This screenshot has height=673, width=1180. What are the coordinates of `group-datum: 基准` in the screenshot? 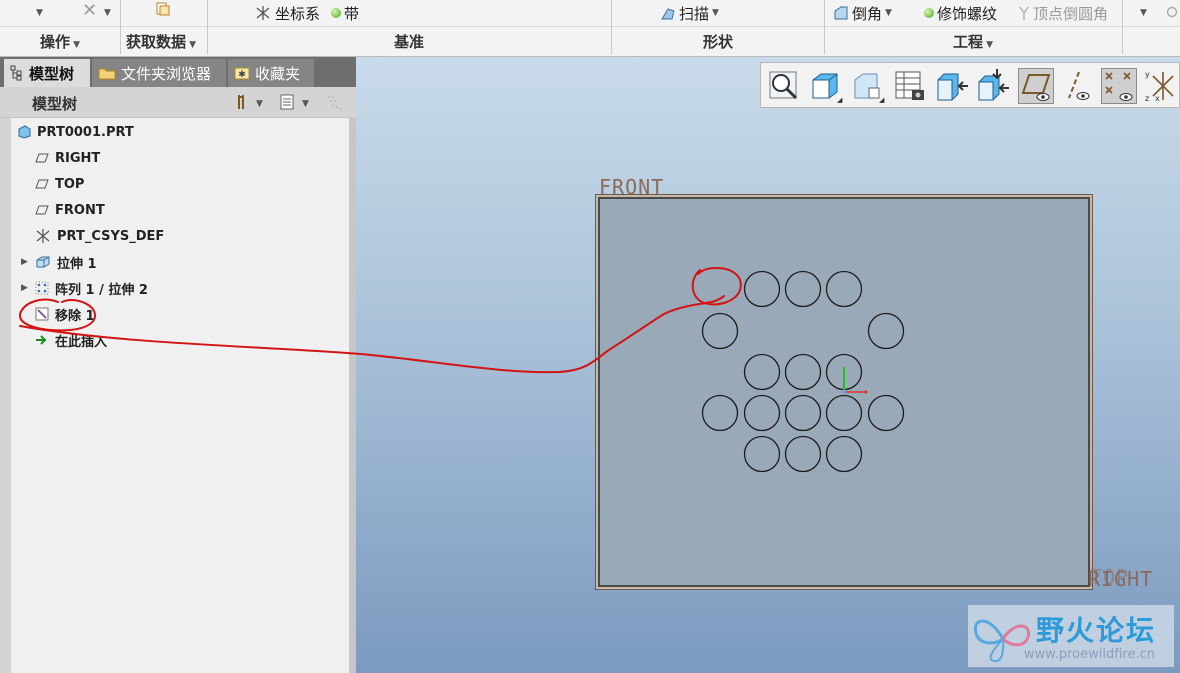 It's located at (409, 41).